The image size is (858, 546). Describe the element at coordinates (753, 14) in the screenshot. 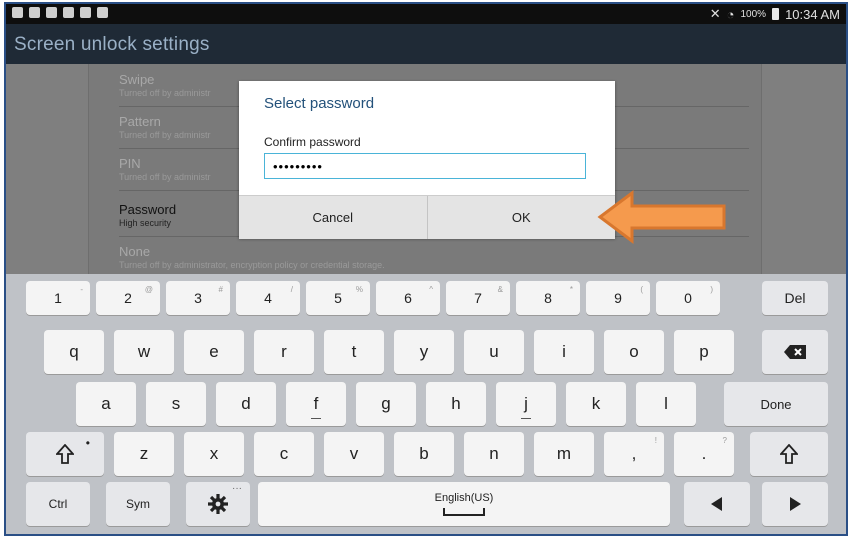

I see `battery-percent: 100%` at that location.